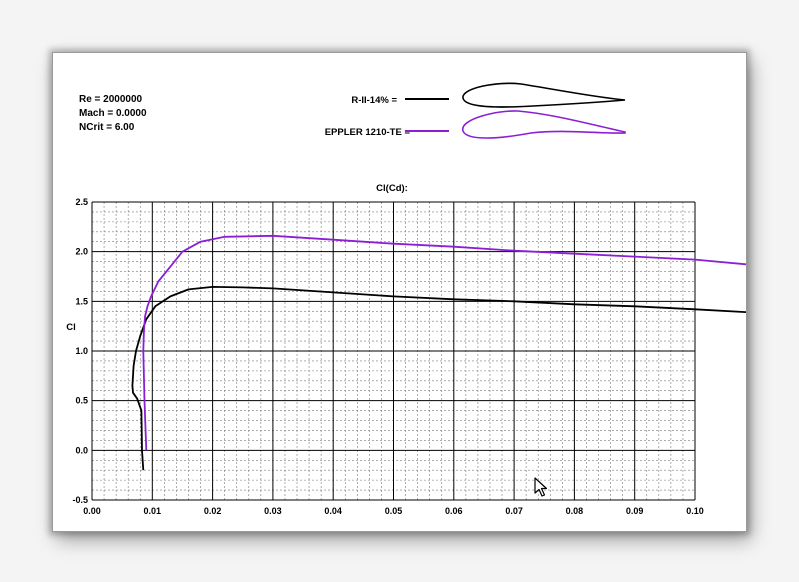 This screenshot has height=582, width=799. Describe the element at coordinates (374, 100) in the screenshot. I see `legend-label-series-1: R-II-14% =` at that location.